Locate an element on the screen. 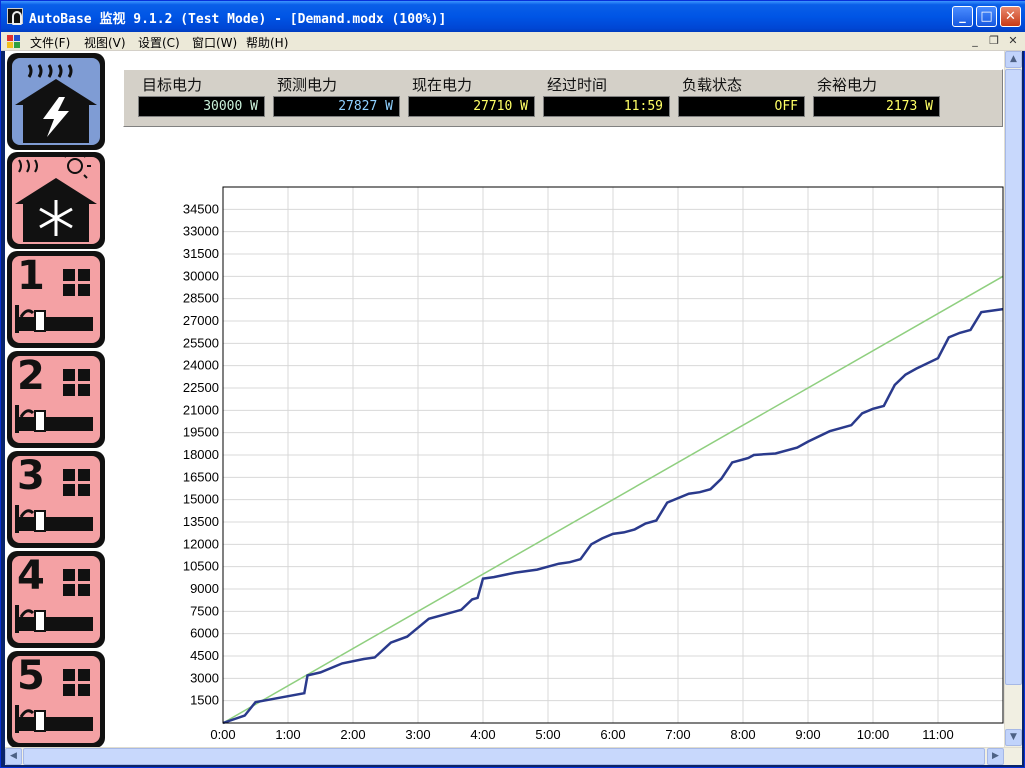 Image resolution: width=1025 pixels, height=768 pixels. metric-elapsed-time: 经过时间 11:59 is located at coordinates (606, 95).